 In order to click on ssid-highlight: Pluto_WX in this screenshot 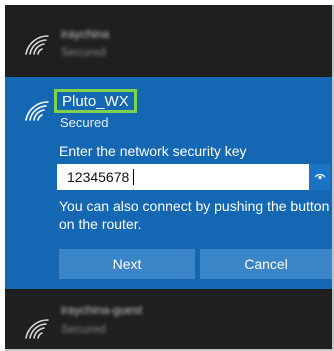, I will do `click(95, 101)`.